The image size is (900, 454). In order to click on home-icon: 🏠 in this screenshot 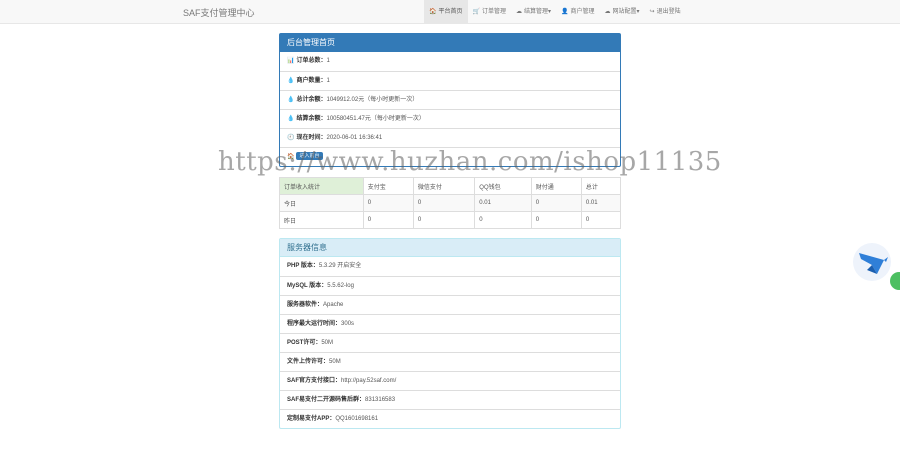, I will do `click(433, 12)`.